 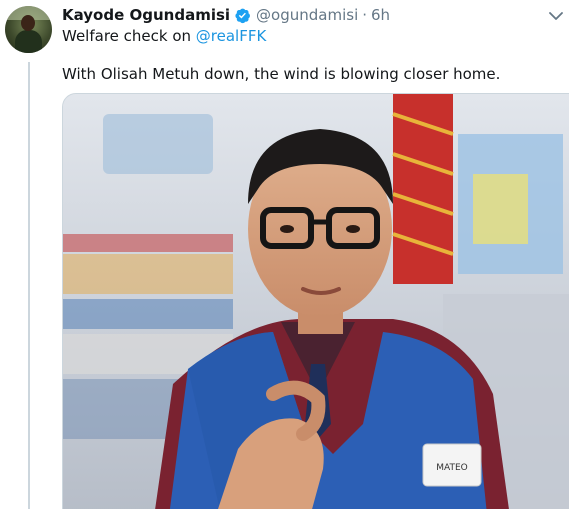 What do you see at coordinates (231, 36) in the screenshot?
I see `mention-link: @realFFK` at bounding box center [231, 36].